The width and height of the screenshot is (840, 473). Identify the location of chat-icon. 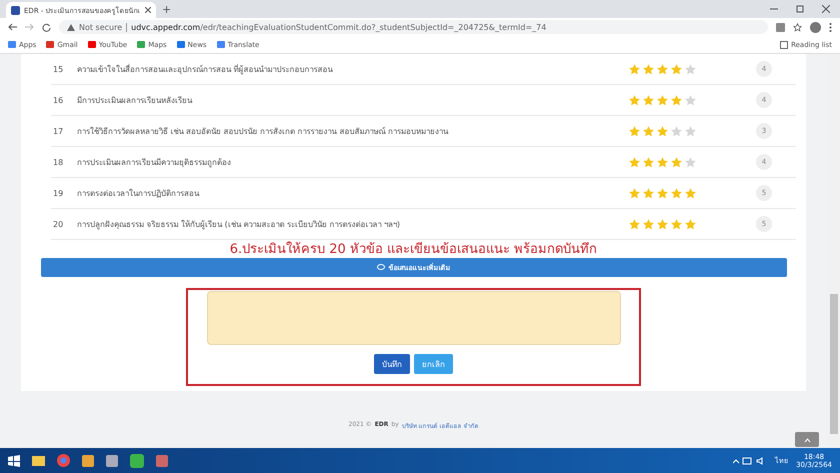
(137, 461).